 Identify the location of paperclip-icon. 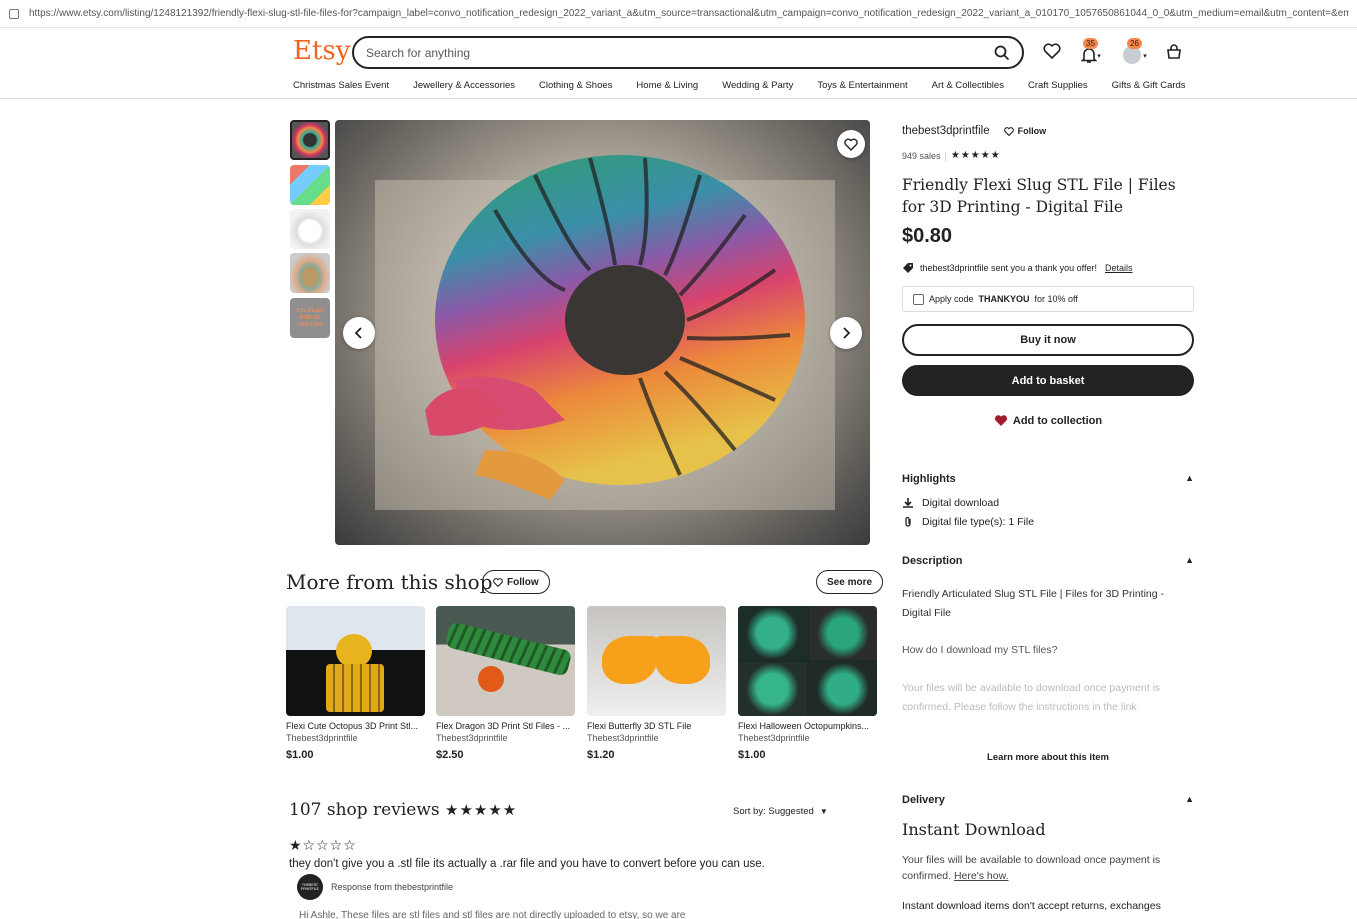
(908, 521).